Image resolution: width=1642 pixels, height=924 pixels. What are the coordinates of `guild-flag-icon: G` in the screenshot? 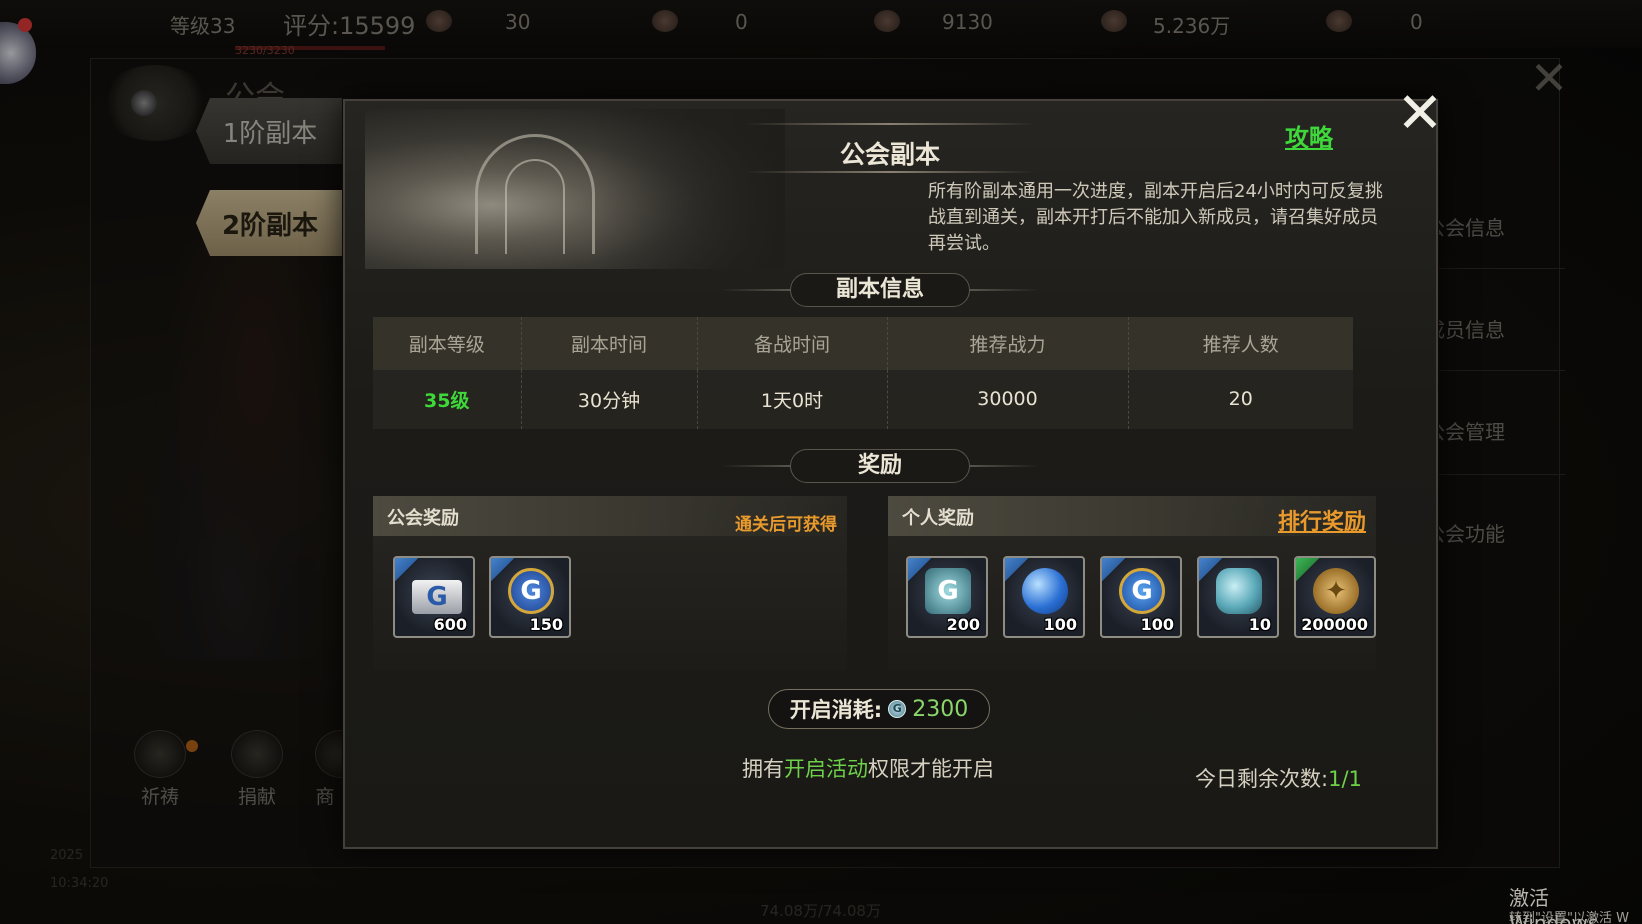 It's located at (437, 597).